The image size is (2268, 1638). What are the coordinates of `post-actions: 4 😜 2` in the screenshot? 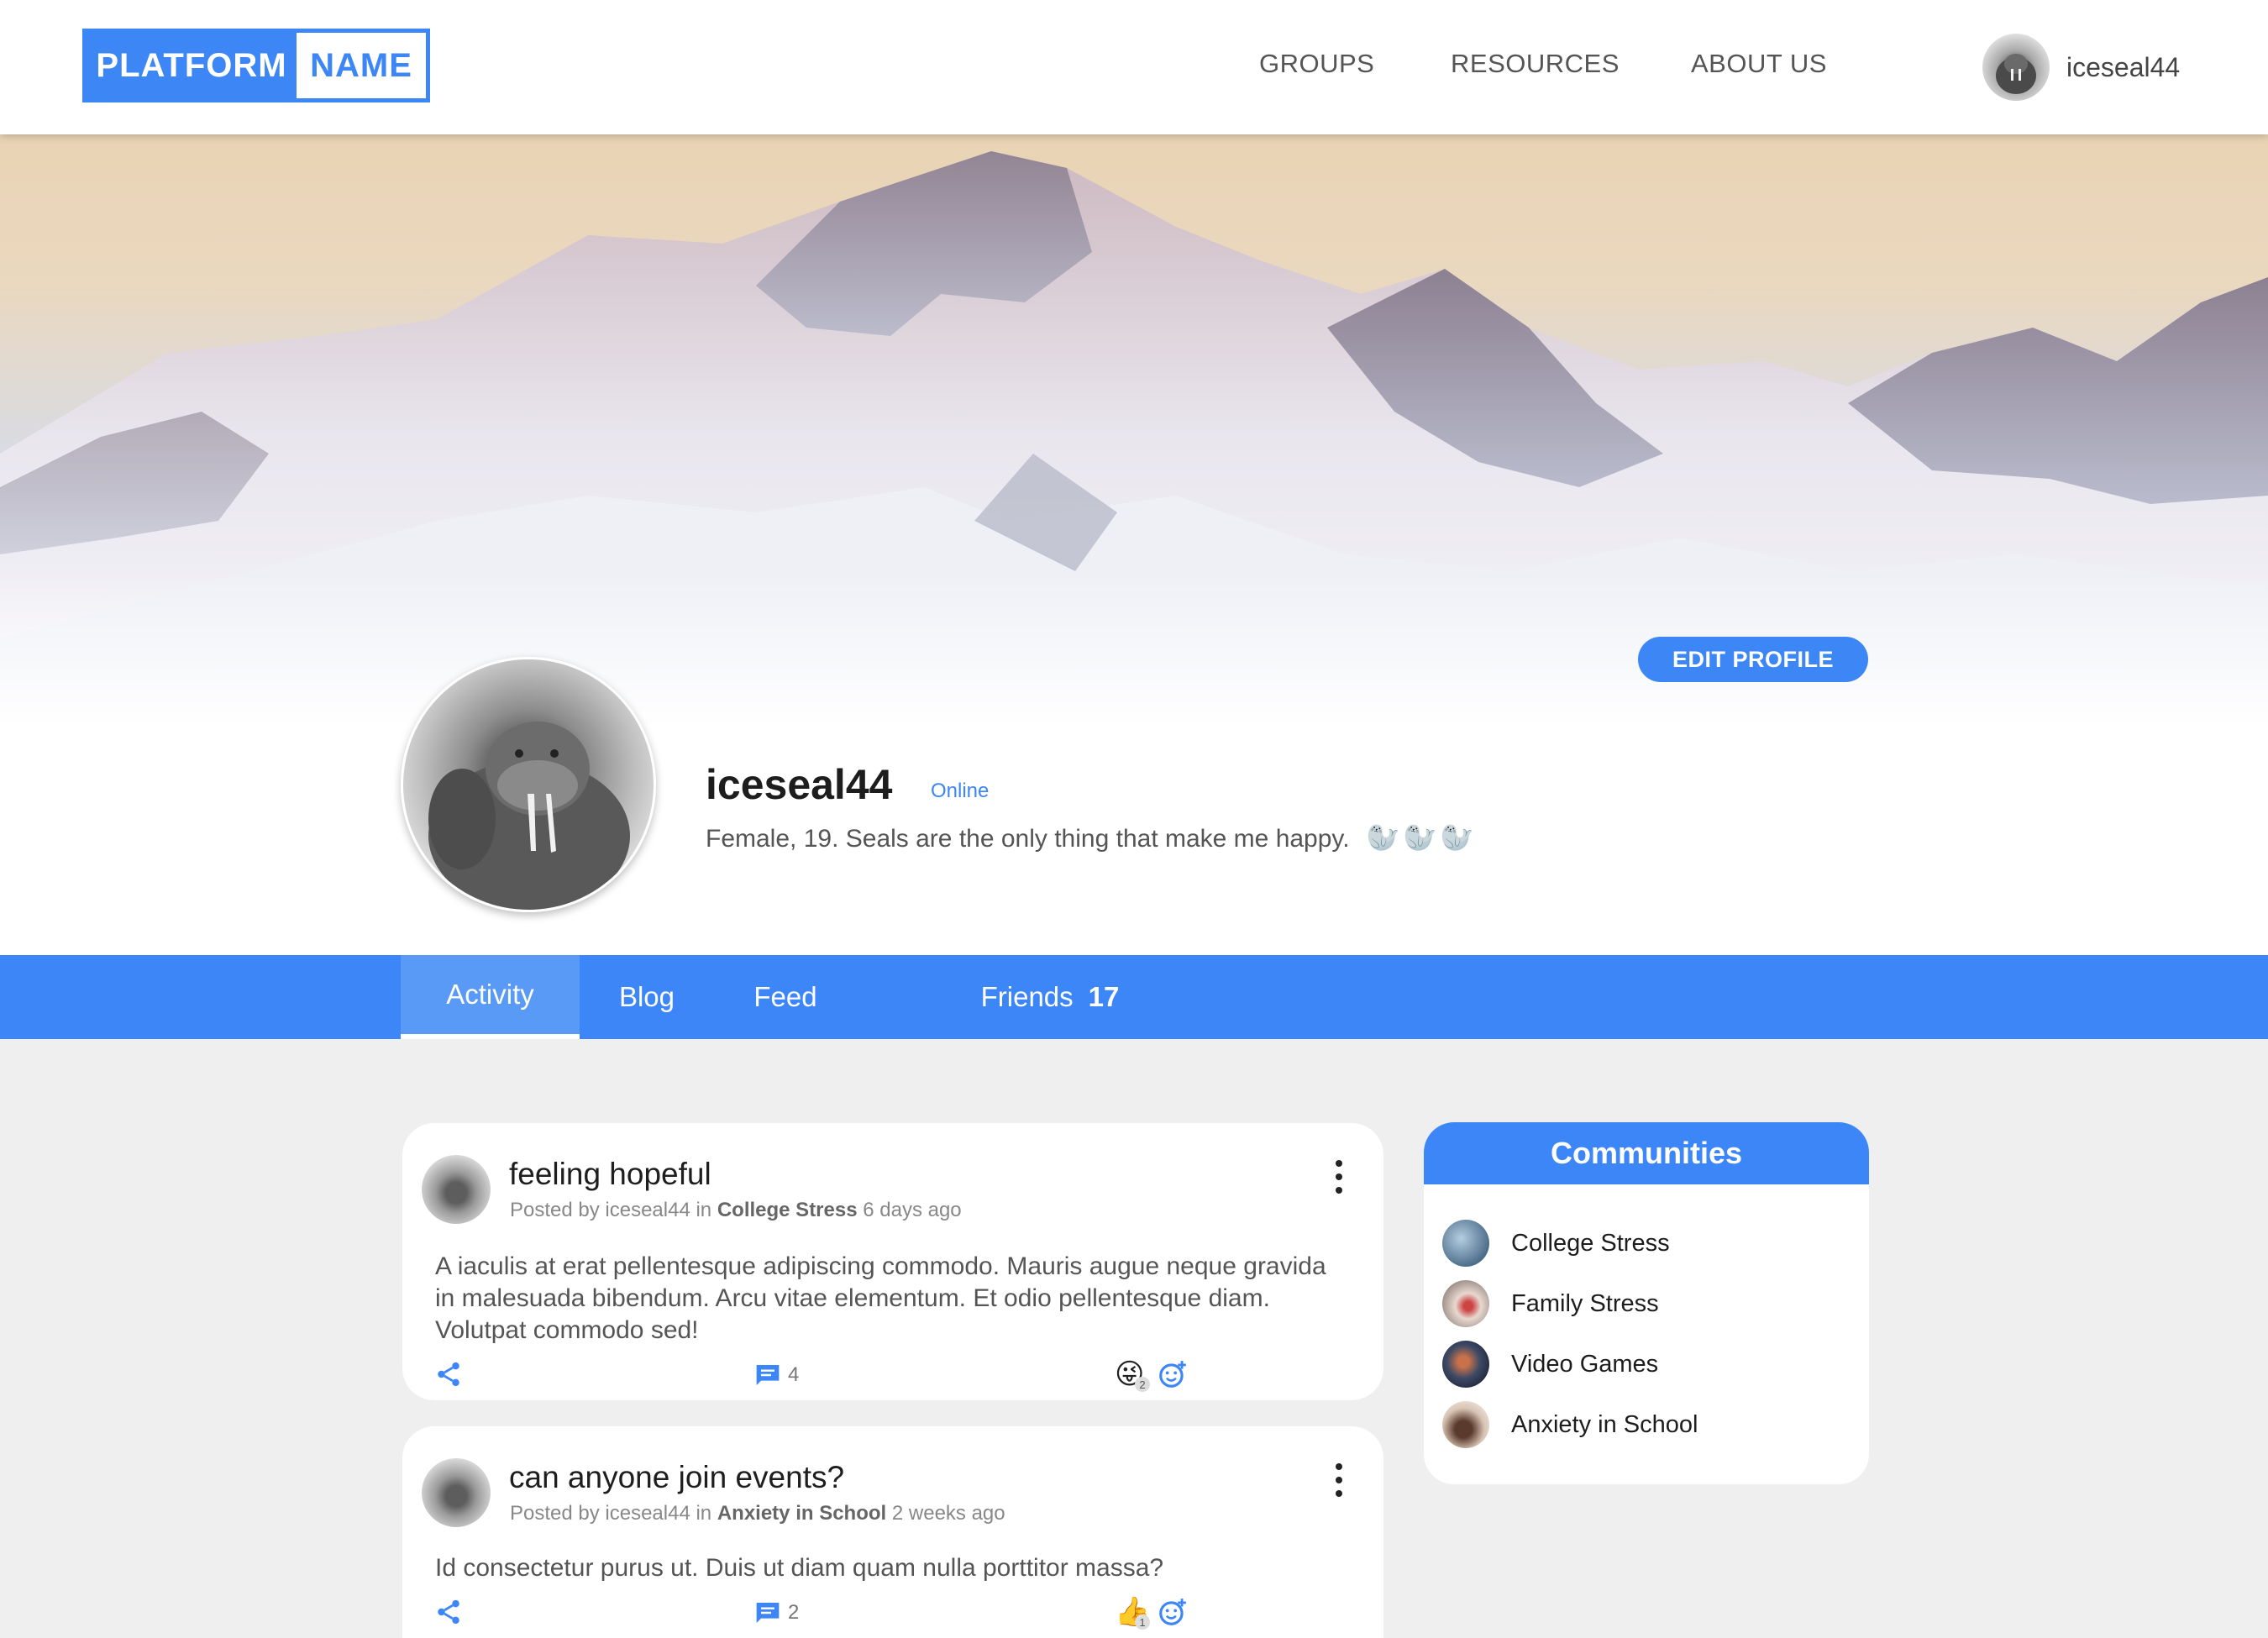 It's located at (892, 1376).